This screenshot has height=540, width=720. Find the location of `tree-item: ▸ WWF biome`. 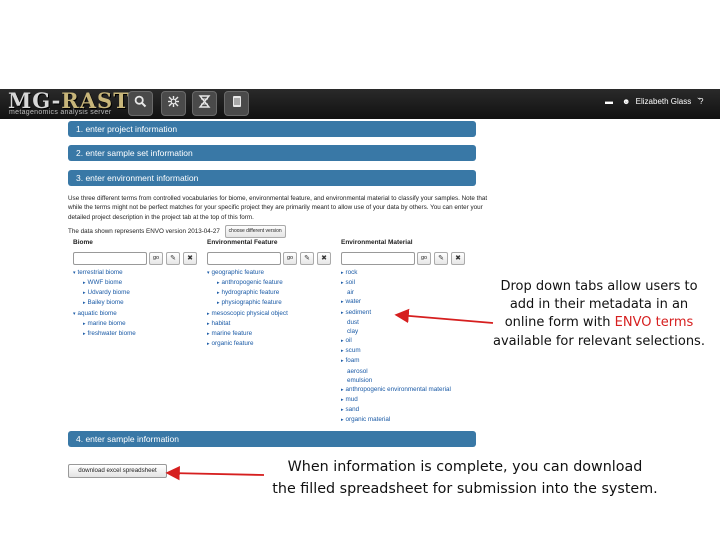

tree-item: ▸ WWF biome is located at coordinates (138, 283).